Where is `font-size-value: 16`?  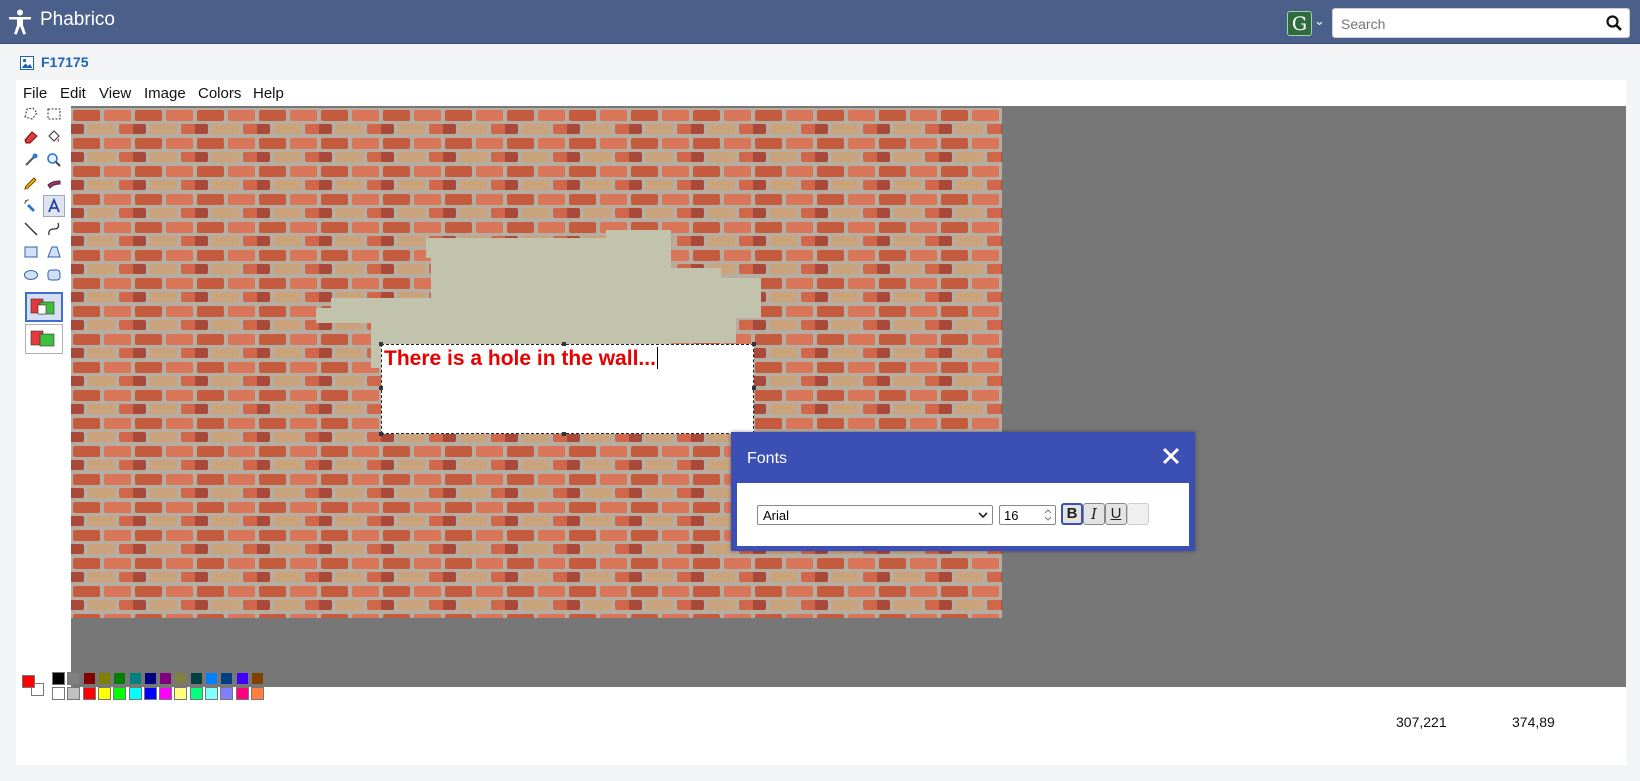 font-size-value: 16 is located at coordinates (1011, 515).